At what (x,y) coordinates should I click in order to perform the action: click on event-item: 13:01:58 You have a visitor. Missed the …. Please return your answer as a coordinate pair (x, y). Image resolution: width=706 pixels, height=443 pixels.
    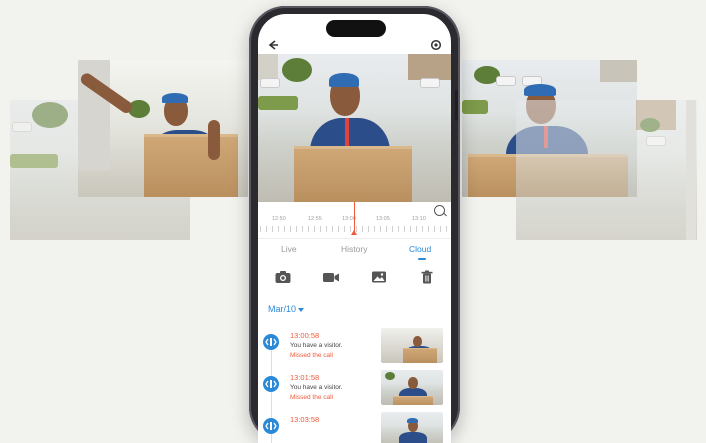
    Looking at the image, I should click on (354, 391).